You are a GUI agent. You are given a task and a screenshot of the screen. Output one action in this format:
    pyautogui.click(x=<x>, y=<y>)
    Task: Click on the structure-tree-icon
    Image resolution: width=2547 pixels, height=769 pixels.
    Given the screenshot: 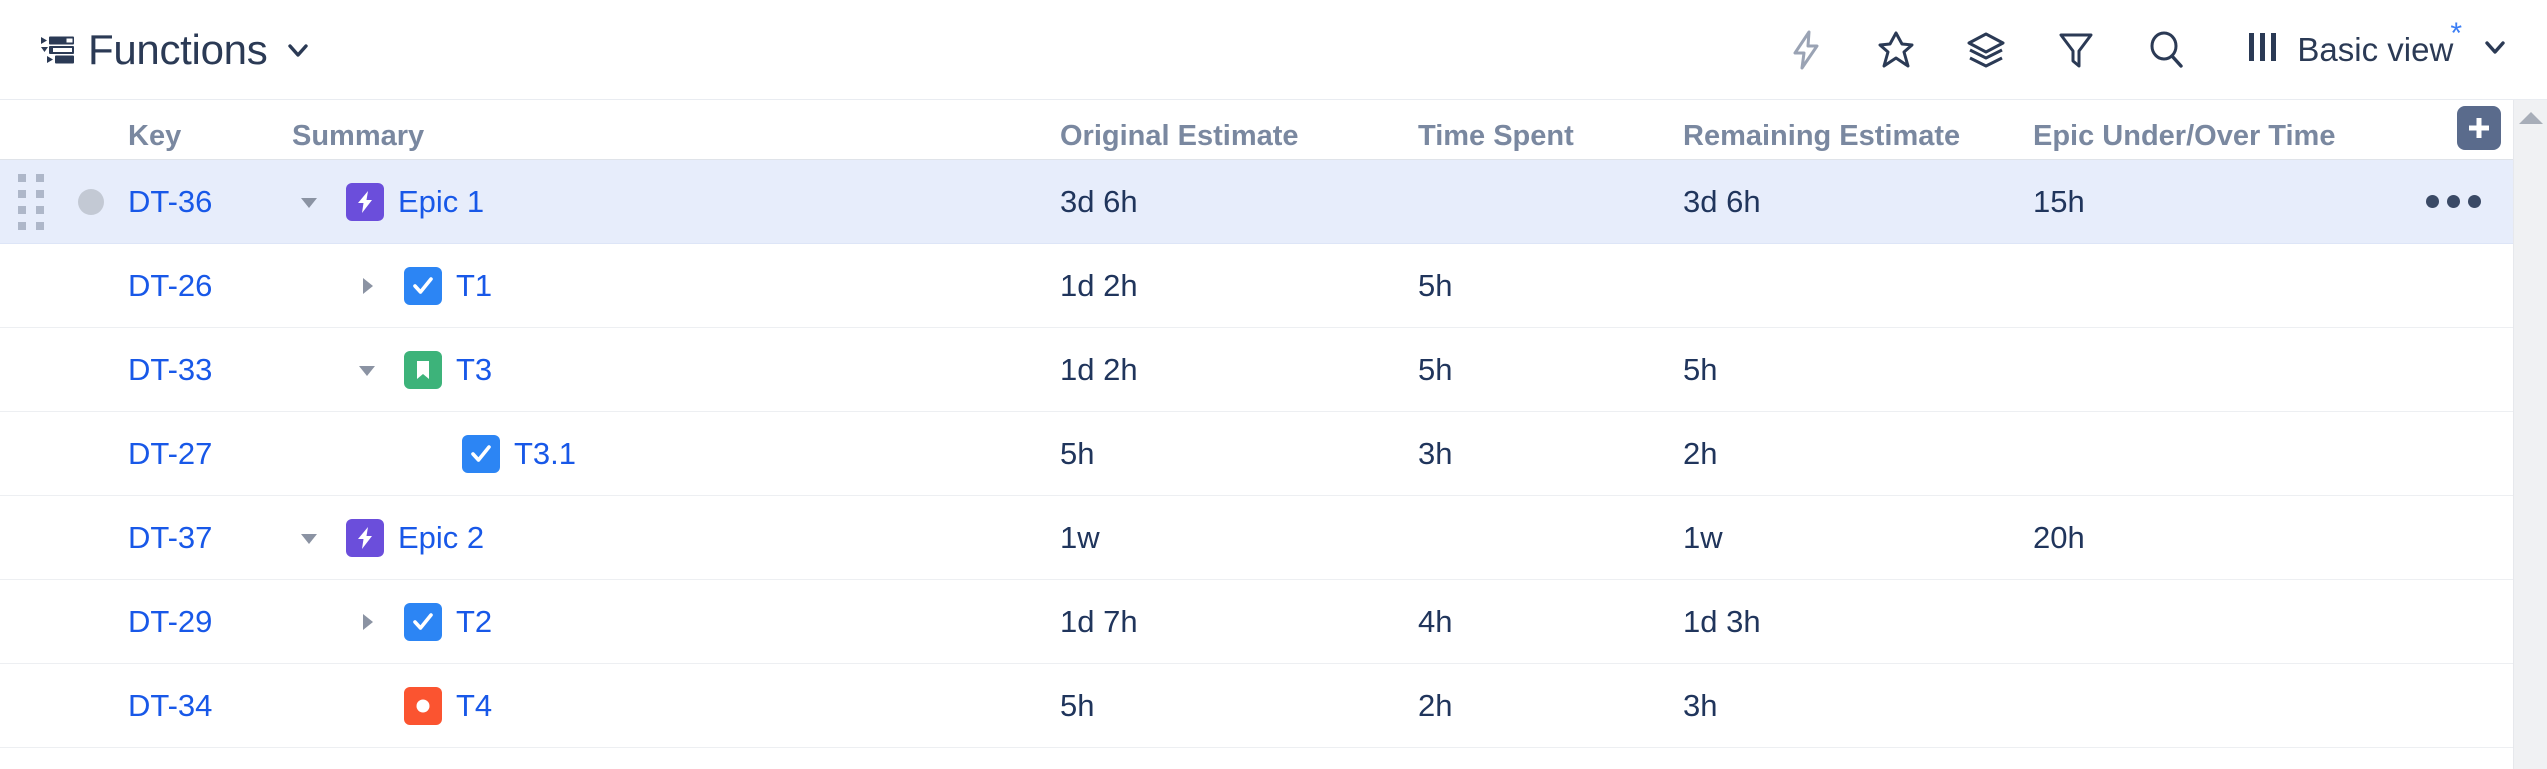 What is the action you would take?
    pyautogui.click(x=57, y=50)
    